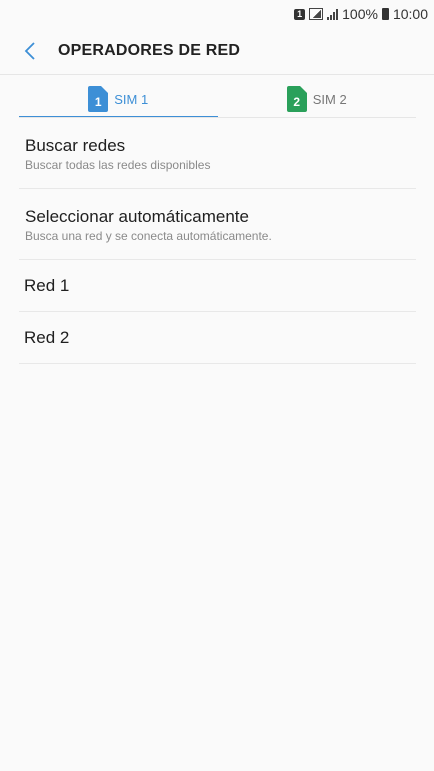 The height and width of the screenshot is (771, 434). Describe the element at coordinates (47, 337) in the screenshot. I see `list-item-title: Red 2` at that location.